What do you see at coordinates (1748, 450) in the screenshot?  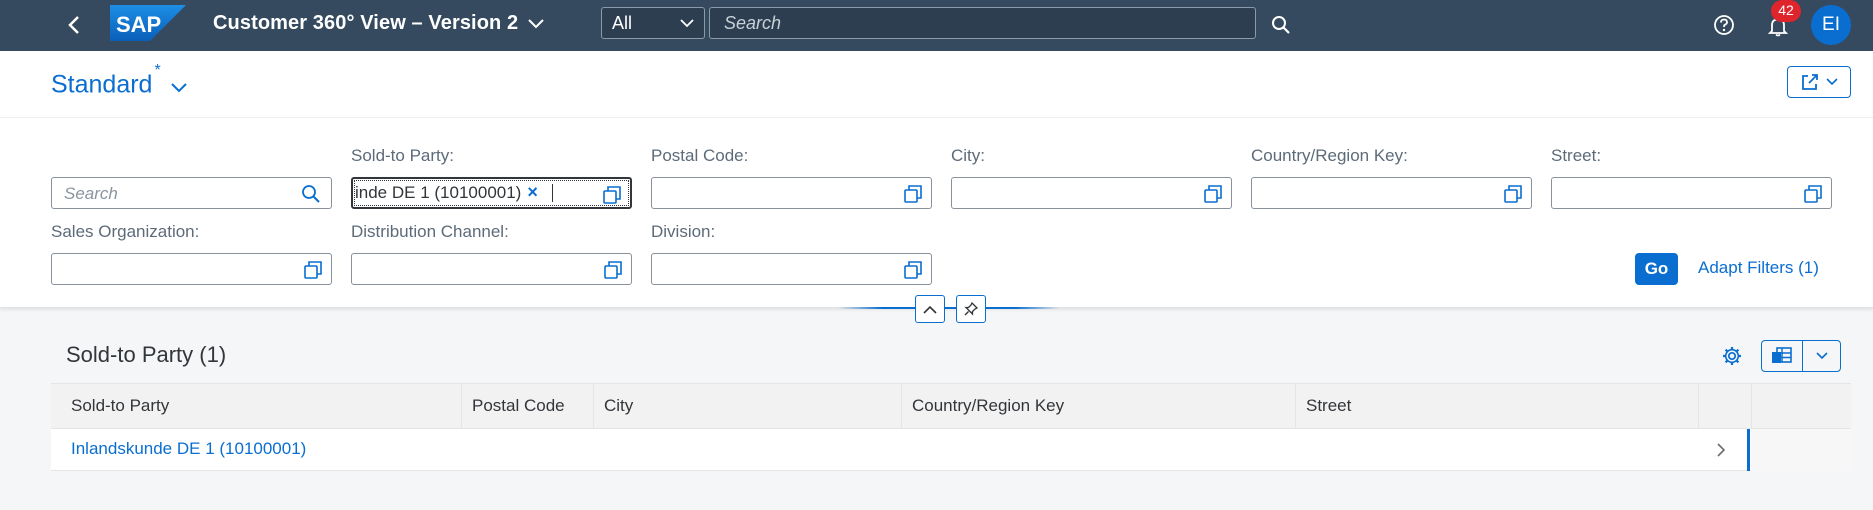 I see `row-navigated-indicator` at bounding box center [1748, 450].